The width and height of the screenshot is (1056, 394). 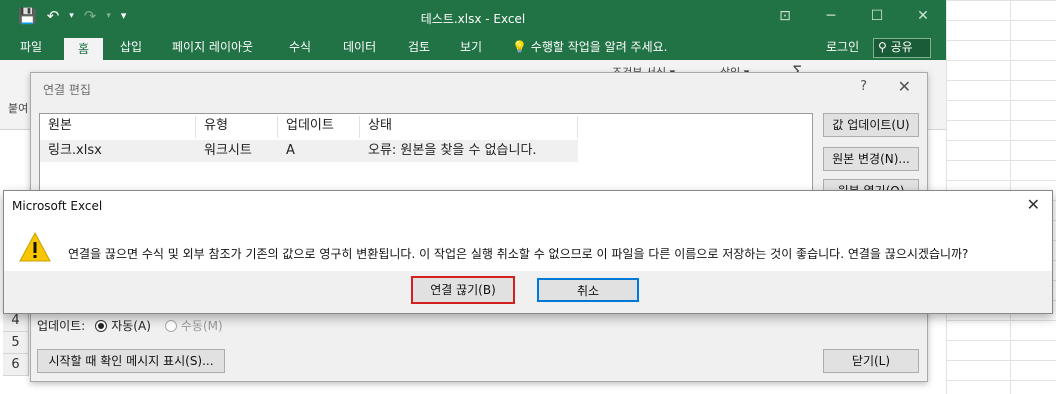 What do you see at coordinates (118, 151) in the screenshot?
I see `link-source-cell: 링크.xlsx` at bounding box center [118, 151].